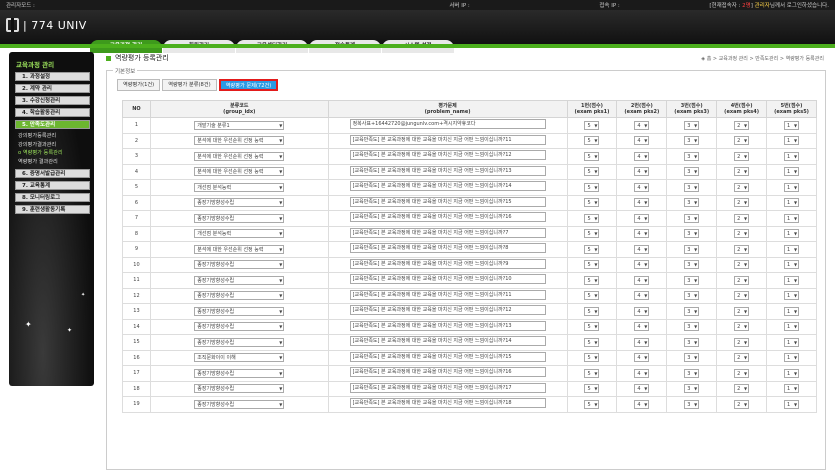 The width and height of the screenshot is (835, 470). I want to click on sidebar-subitem-3: o 역량평가 등록관리, so click(56, 153).